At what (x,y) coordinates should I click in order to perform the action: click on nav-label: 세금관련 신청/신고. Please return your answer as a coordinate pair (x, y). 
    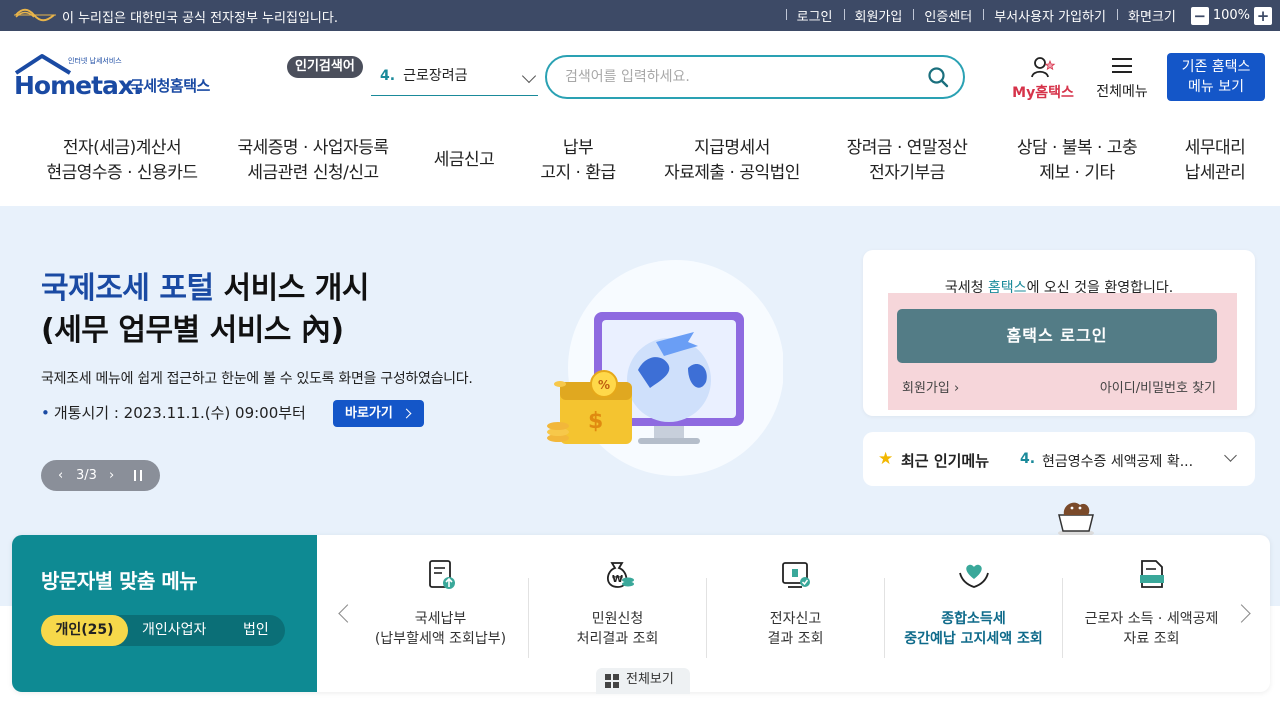
    Looking at the image, I should click on (313, 173).